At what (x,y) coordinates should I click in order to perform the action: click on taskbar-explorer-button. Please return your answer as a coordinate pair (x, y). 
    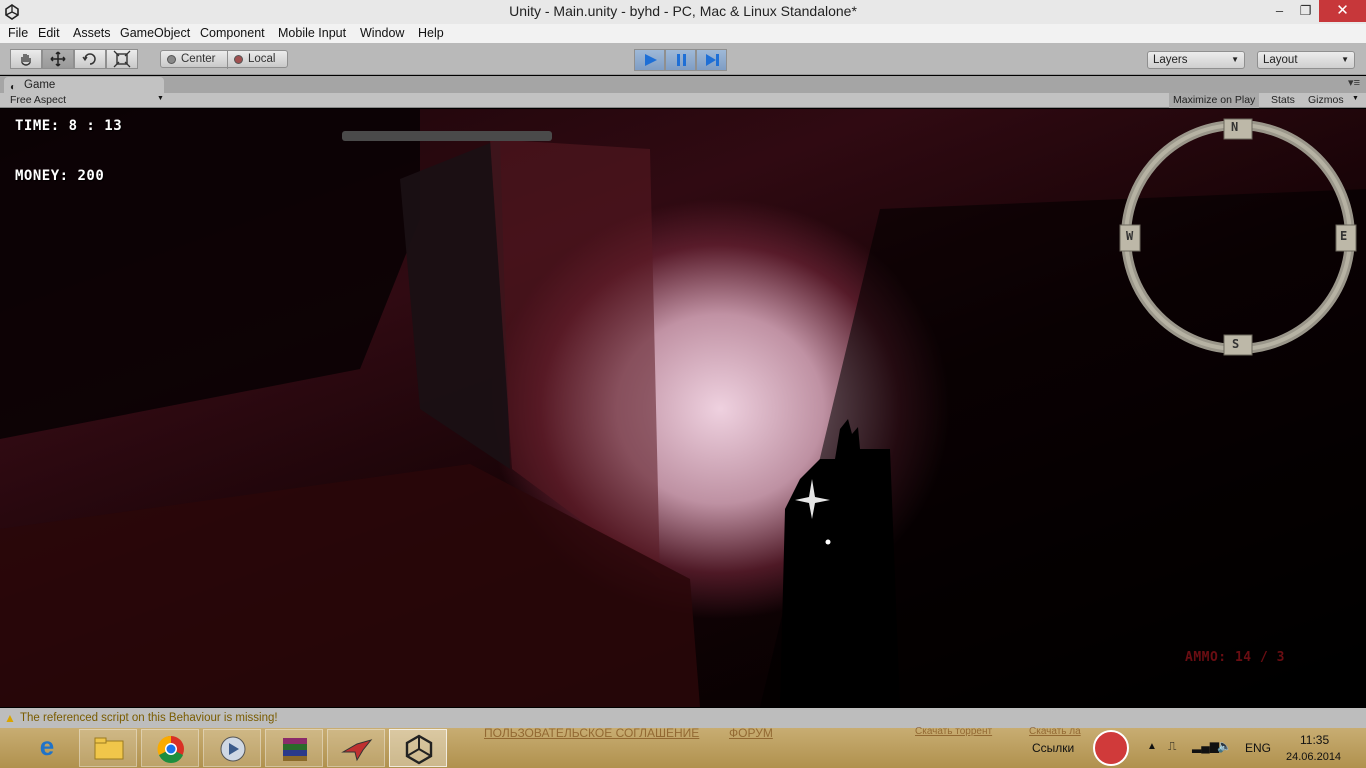
    Looking at the image, I should click on (108, 748).